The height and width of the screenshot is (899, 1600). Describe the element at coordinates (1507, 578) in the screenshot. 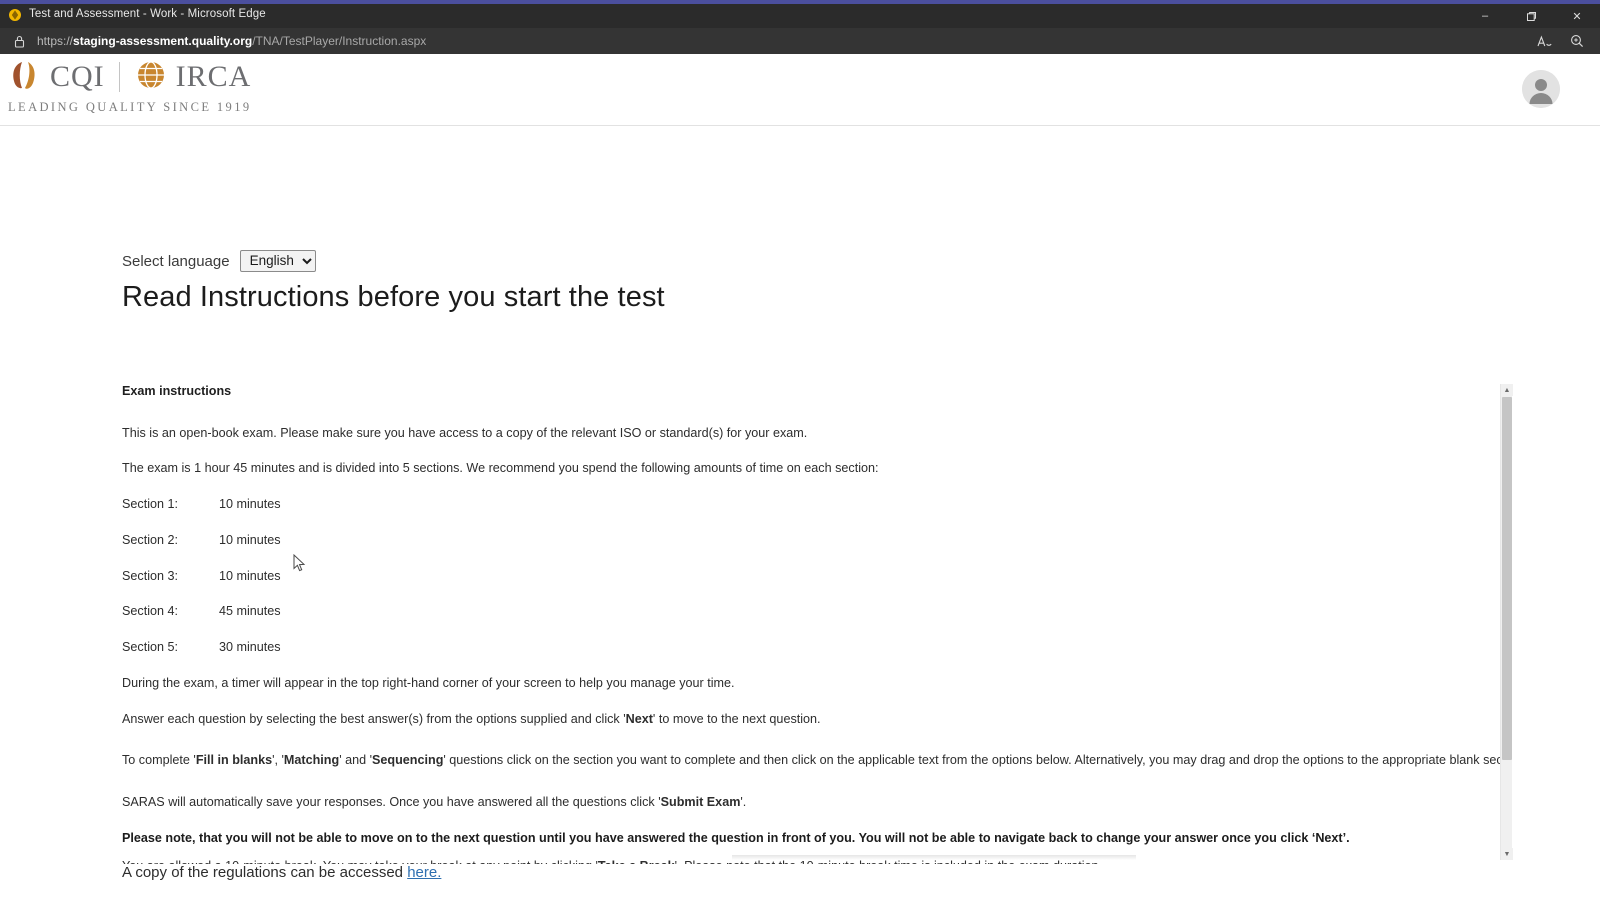

I see `scrollbar-thumb` at that location.